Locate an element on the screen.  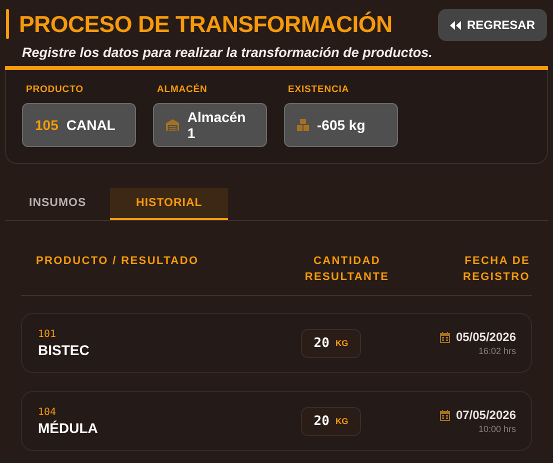
stock-field: -605 kg is located at coordinates (341, 125).